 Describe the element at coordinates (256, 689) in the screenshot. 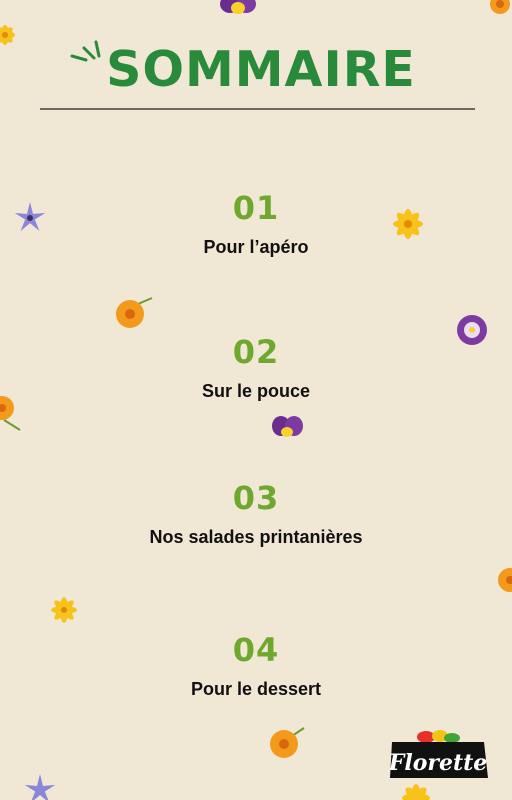

I see `toc-label: Pour le dessert` at that location.